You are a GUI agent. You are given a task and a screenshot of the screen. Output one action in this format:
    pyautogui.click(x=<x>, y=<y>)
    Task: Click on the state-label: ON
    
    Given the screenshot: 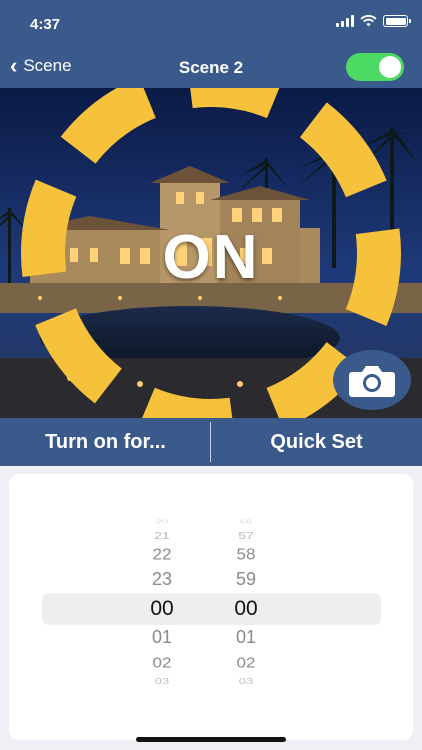 What is the action you would take?
    pyautogui.click(x=211, y=257)
    